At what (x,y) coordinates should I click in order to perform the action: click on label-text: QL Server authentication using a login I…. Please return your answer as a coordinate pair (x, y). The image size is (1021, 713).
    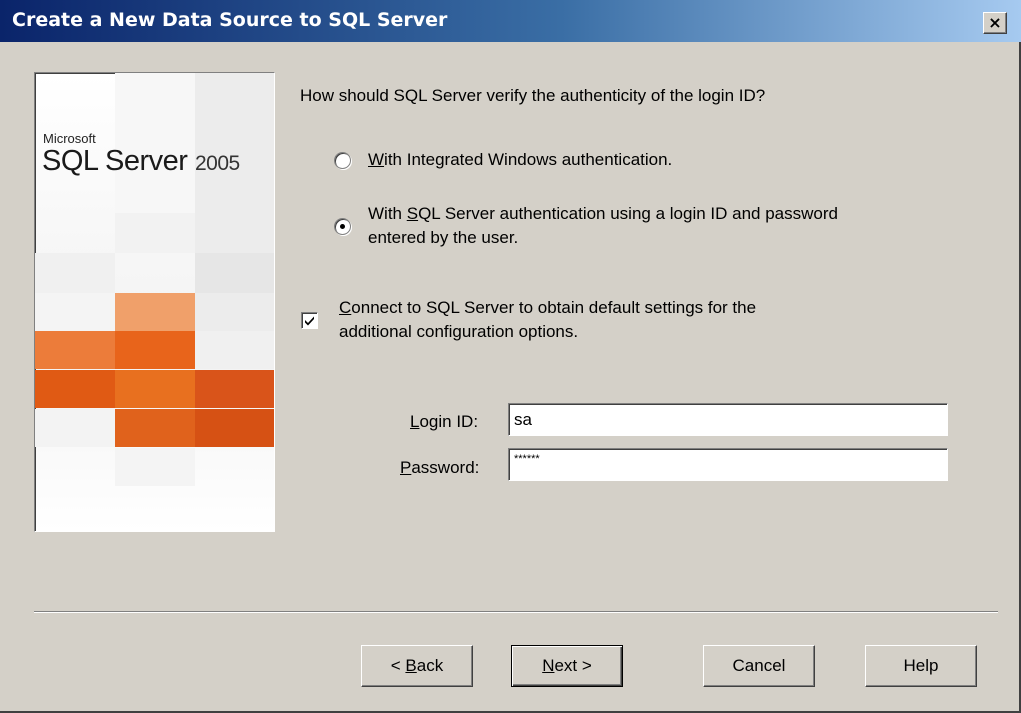
    Looking at the image, I should click on (628, 213).